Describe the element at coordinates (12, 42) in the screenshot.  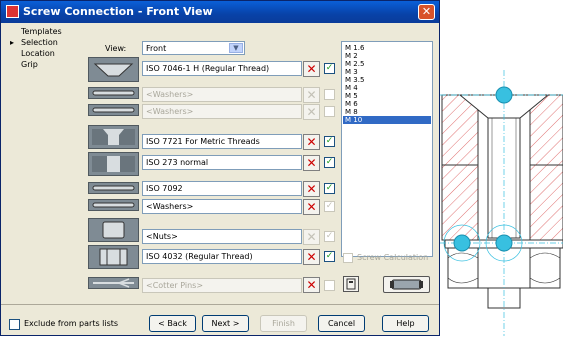
I see `active-marker-icon: ▸` at that location.